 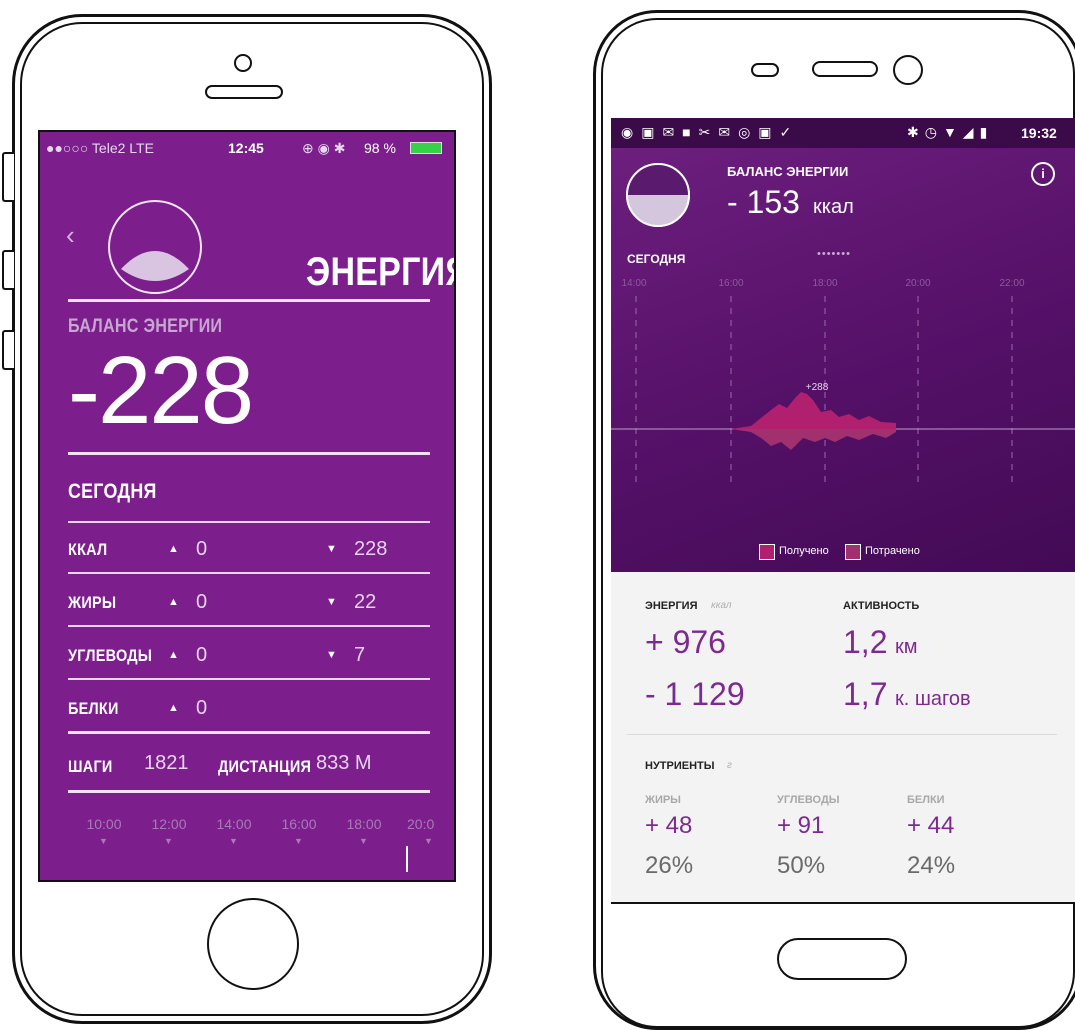 What do you see at coordinates (817, 387) in the screenshot?
I see `chart-peak-label: +288` at bounding box center [817, 387].